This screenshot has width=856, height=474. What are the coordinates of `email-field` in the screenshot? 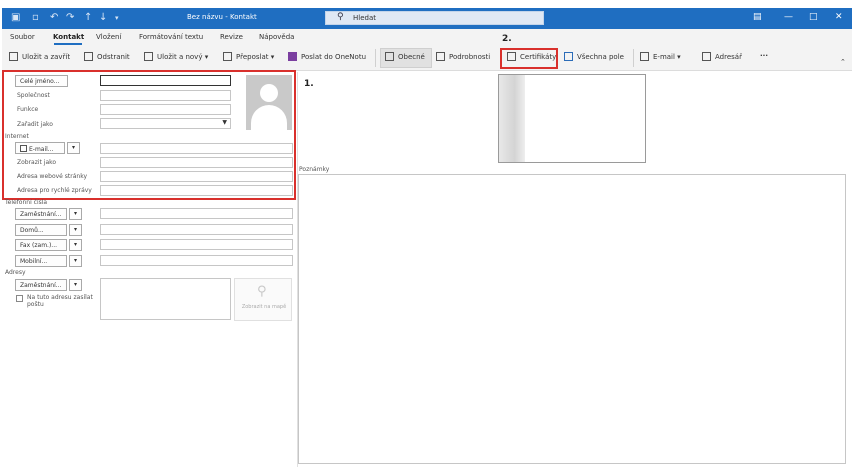 It's located at (196, 148).